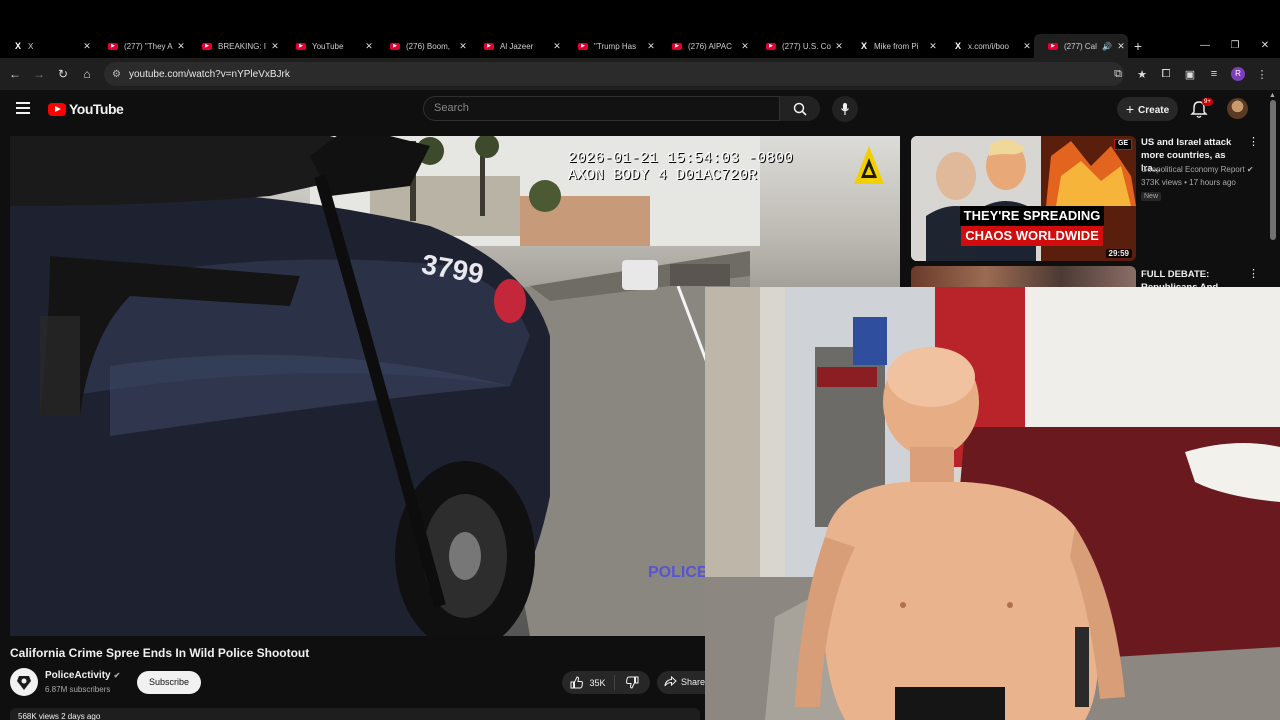 This screenshot has height=720, width=1280. Describe the element at coordinates (893, 46) in the screenshot. I see `browser-tab: X Mike from Pi ✕` at that location.